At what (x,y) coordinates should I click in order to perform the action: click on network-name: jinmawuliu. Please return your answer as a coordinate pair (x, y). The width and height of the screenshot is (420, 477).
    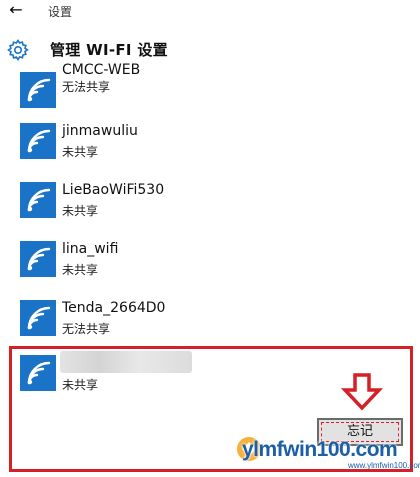
    Looking at the image, I should click on (100, 131).